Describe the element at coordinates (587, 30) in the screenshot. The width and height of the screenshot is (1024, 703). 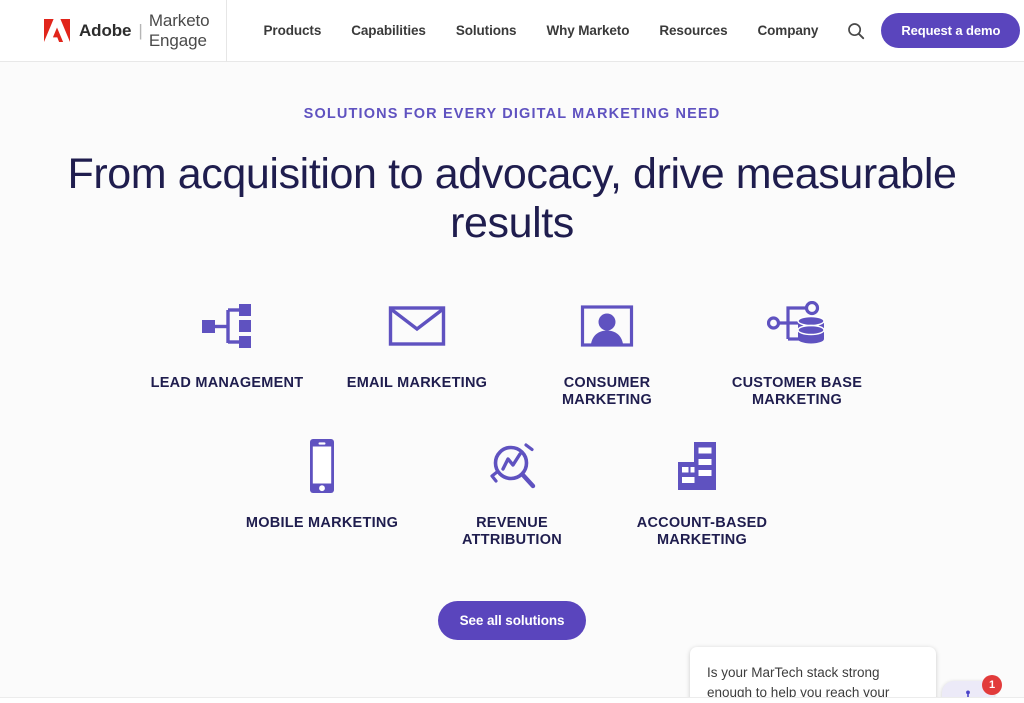
I see `nav-item-why-marketo: Why Marketo` at that location.